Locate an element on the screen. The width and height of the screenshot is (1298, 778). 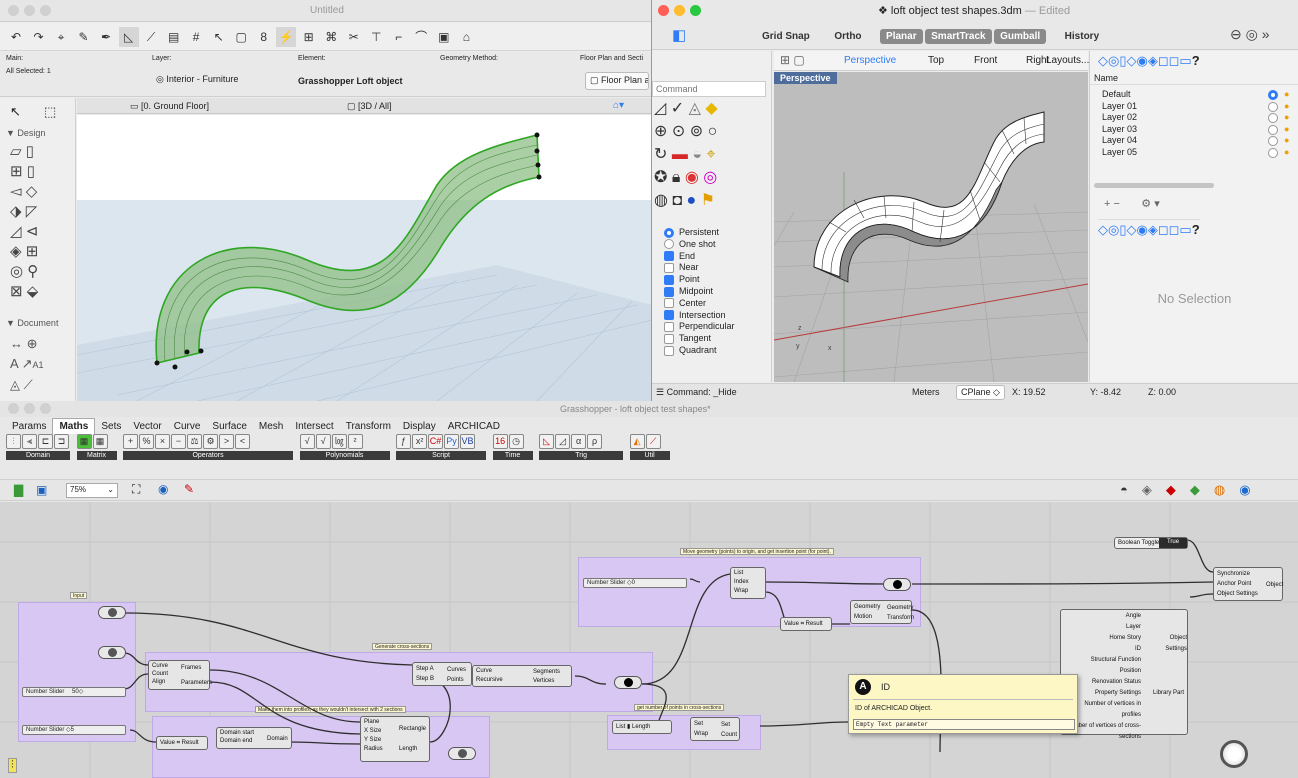
flag-icon: ⚑ is located at coordinates (708, 200).